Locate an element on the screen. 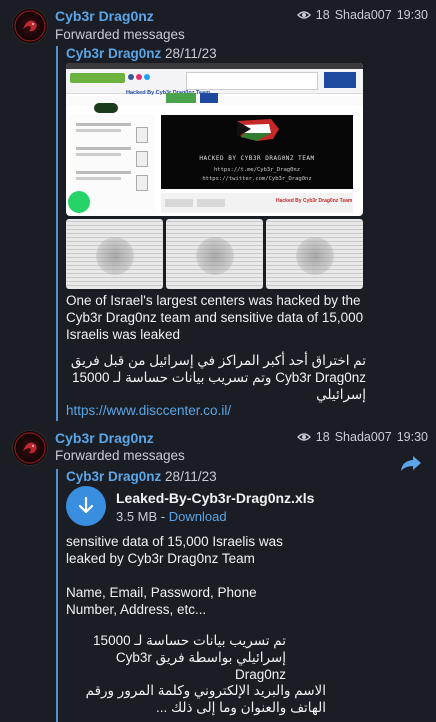 Image resolution: width=436 pixels, height=722 pixels. banner-telegram: https://t.me/Cyb3r_Drag0nz is located at coordinates (257, 170).